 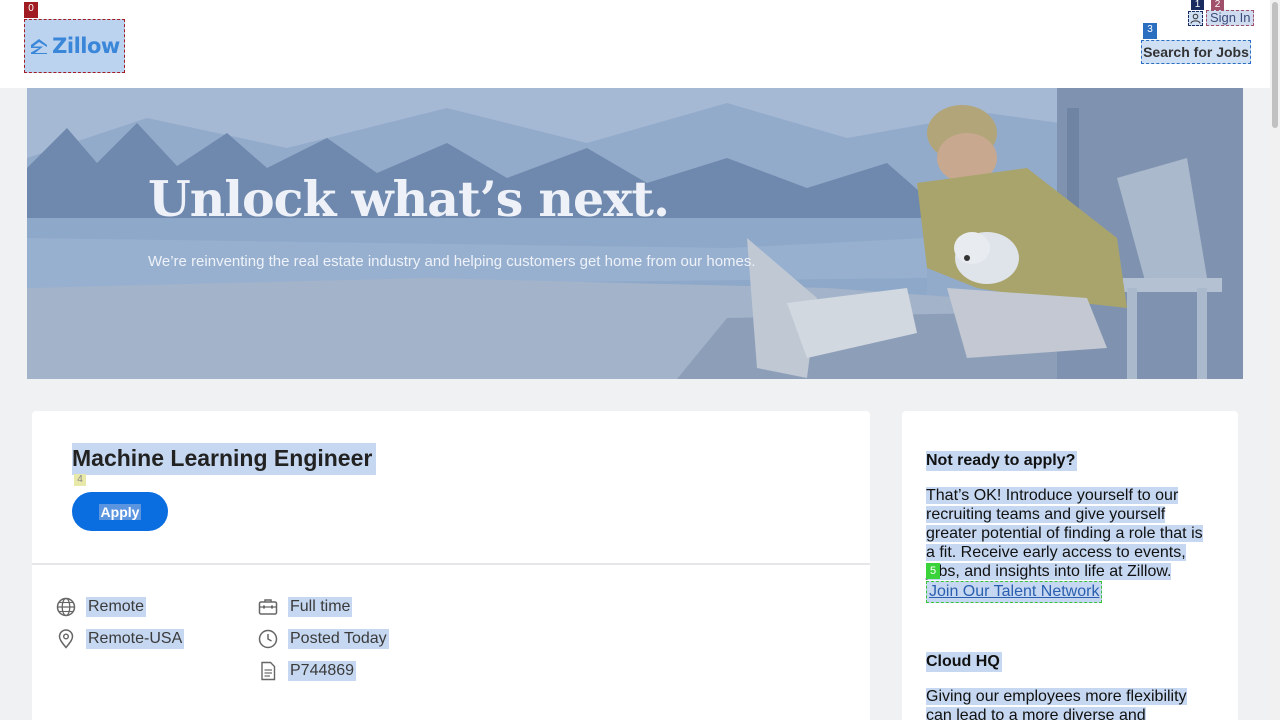 What do you see at coordinates (1056, 552) in the screenshot?
I see `paragraph-line: a fit. Receive early access to events,` at bounding box center [1056, 552].